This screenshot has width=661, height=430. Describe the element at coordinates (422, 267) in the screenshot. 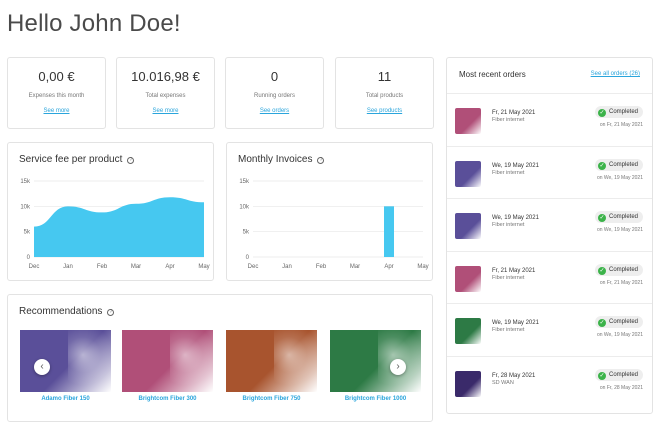

I see `x-tick-label: May` at that location.